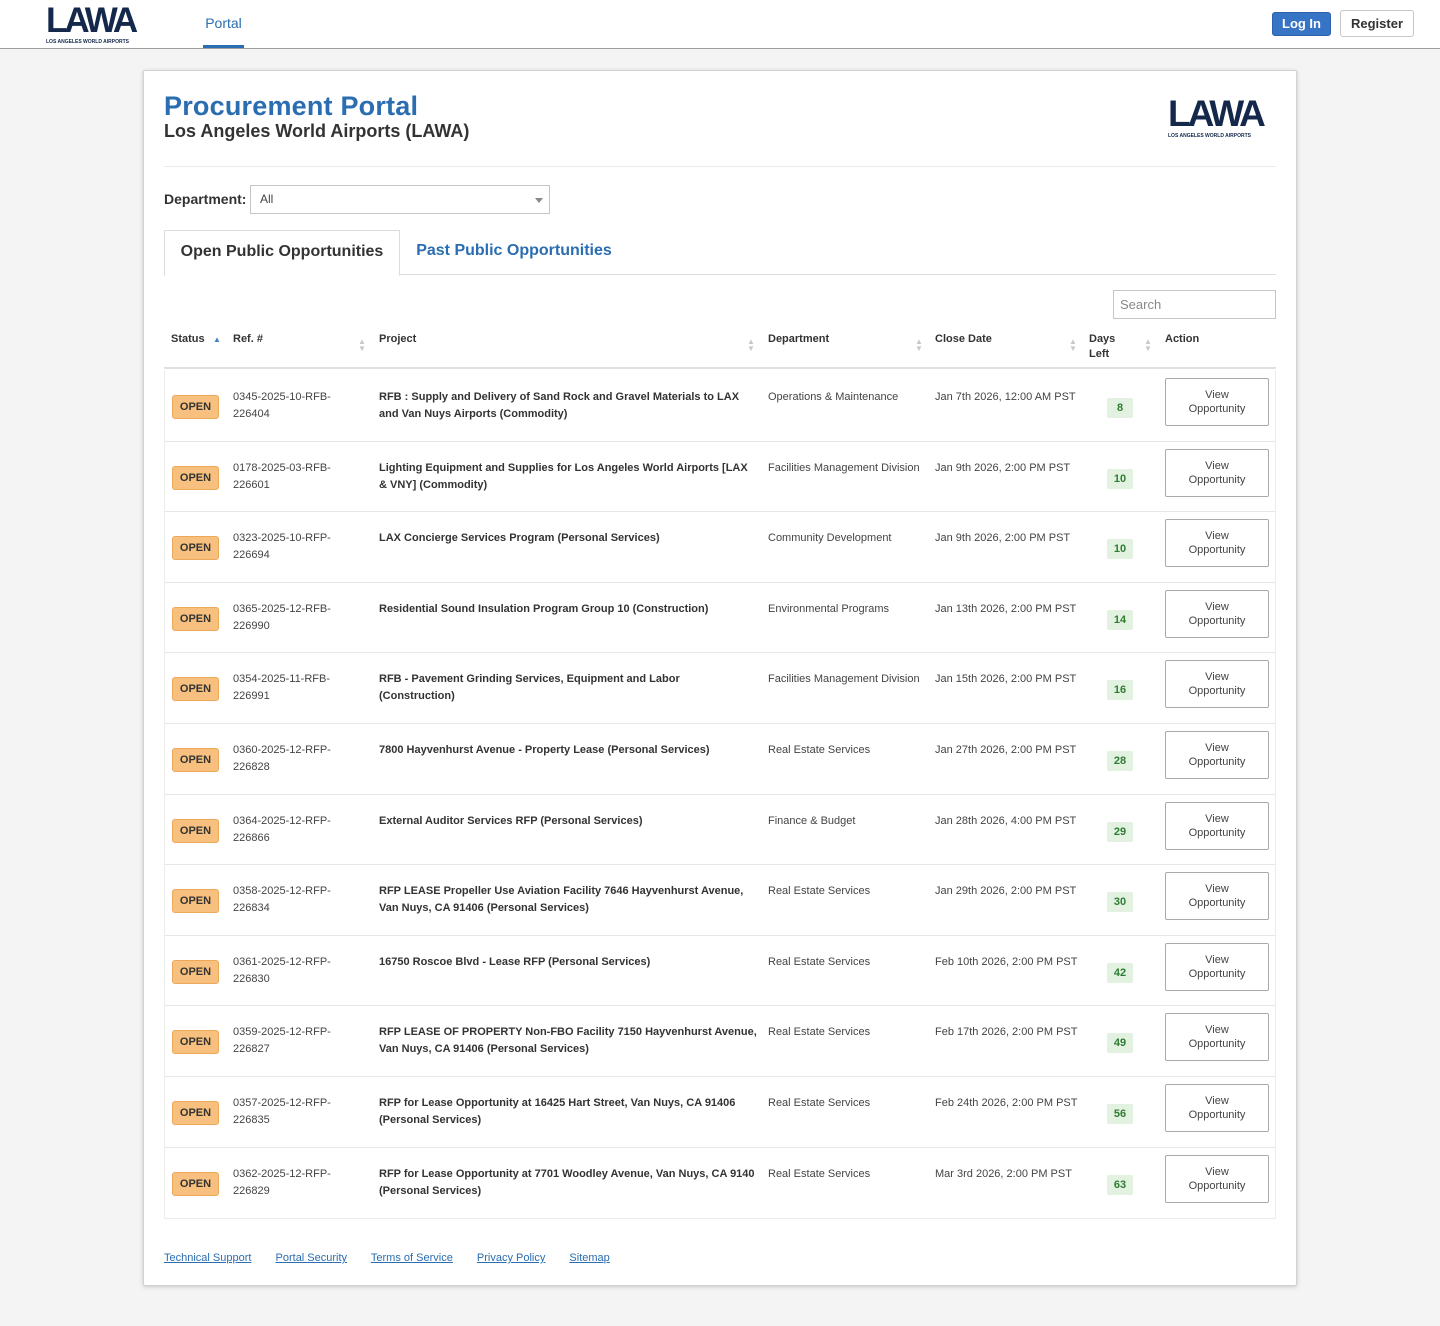 Image resolution: width=1440 pixels, height=1326 pixels. What do you see at coordinates (1194, 304) in the screenshot?
I see `search-input` at bounding box center [1194, 304].